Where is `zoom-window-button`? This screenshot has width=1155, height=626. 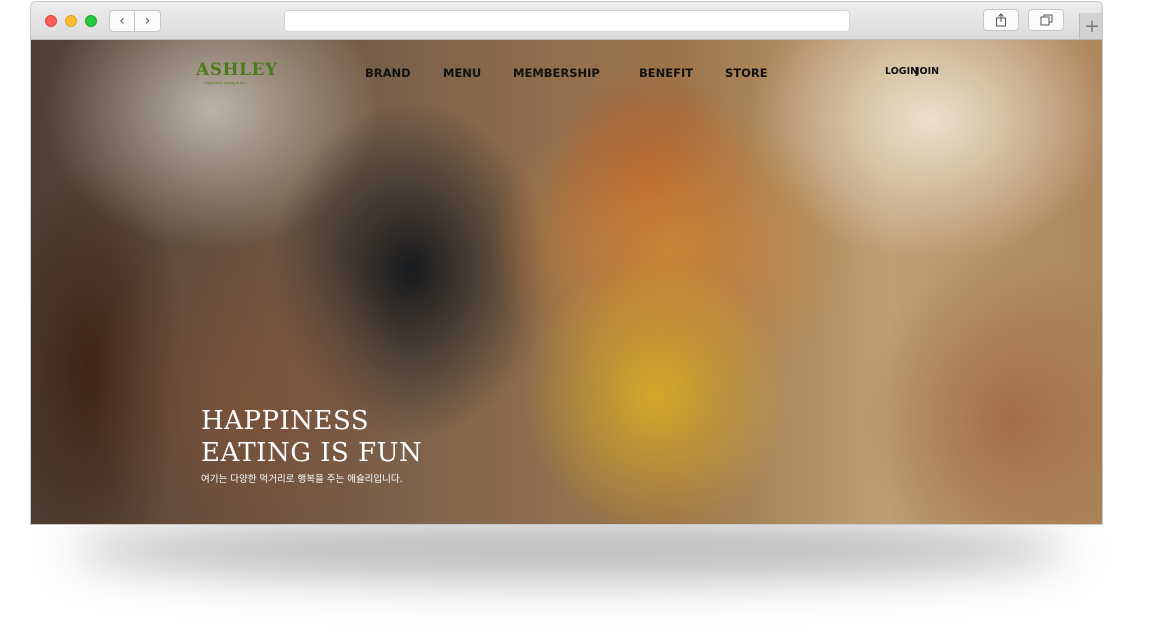
zoom-window-button is located at coordinates (91, 21).